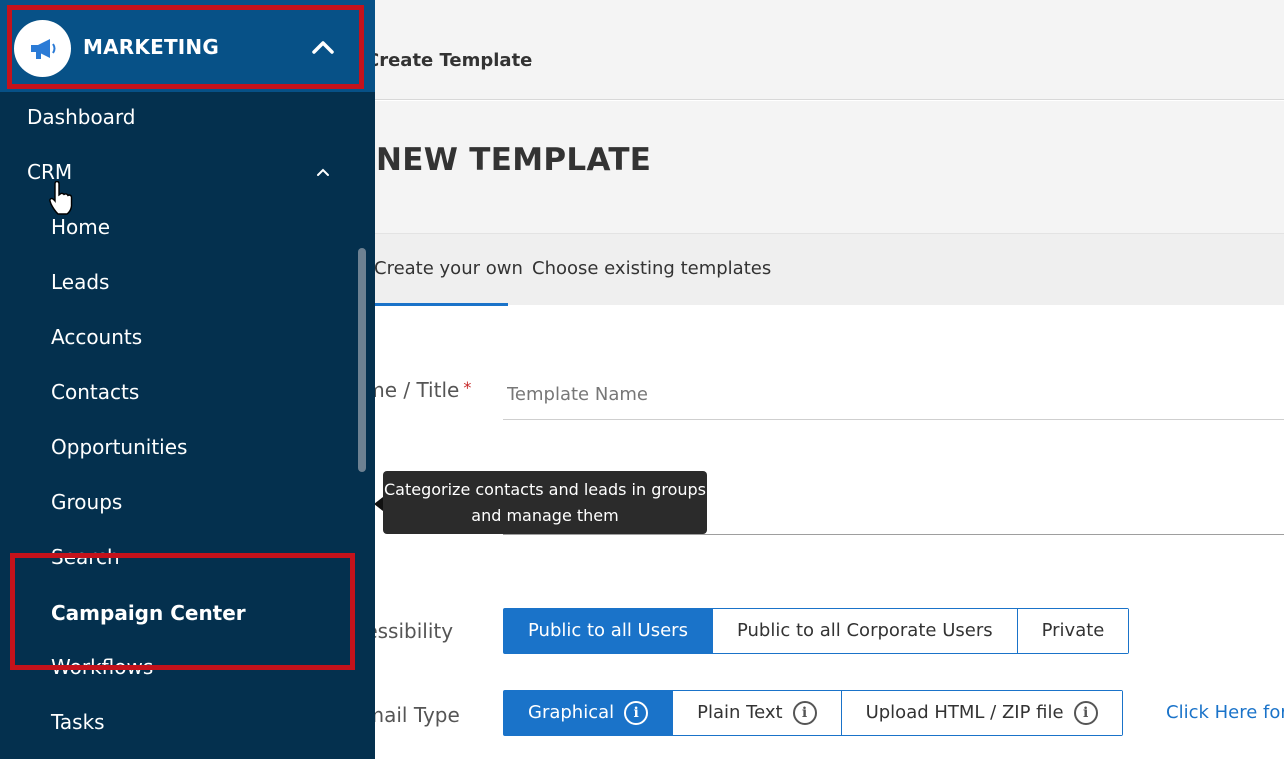 The image size is (1284, 759). What do you see at coordinates (102, 667) in the screenshot?
I see `sidebar-item-workflows: Workflows` at bounding box center [102, 667].